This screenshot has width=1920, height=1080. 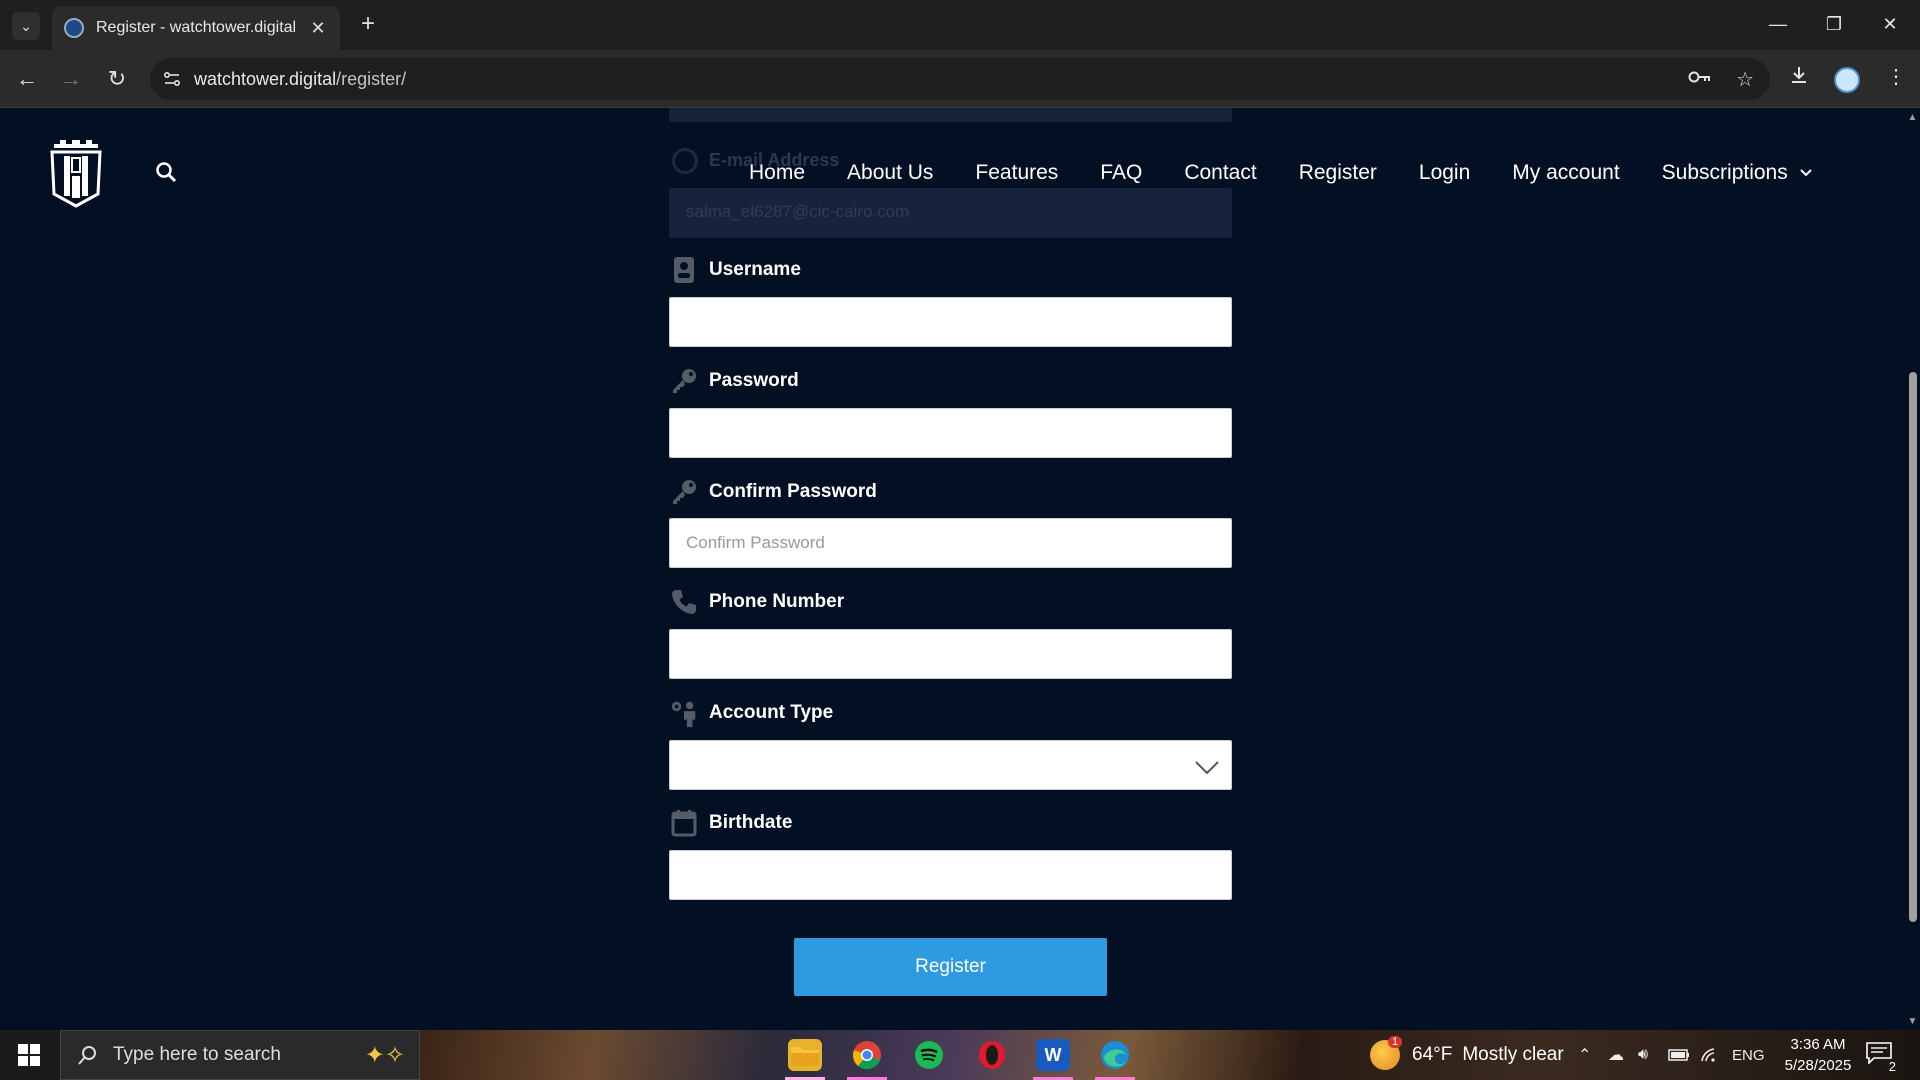 I want to click on chrome-icon, so click(x=867, y=1055).